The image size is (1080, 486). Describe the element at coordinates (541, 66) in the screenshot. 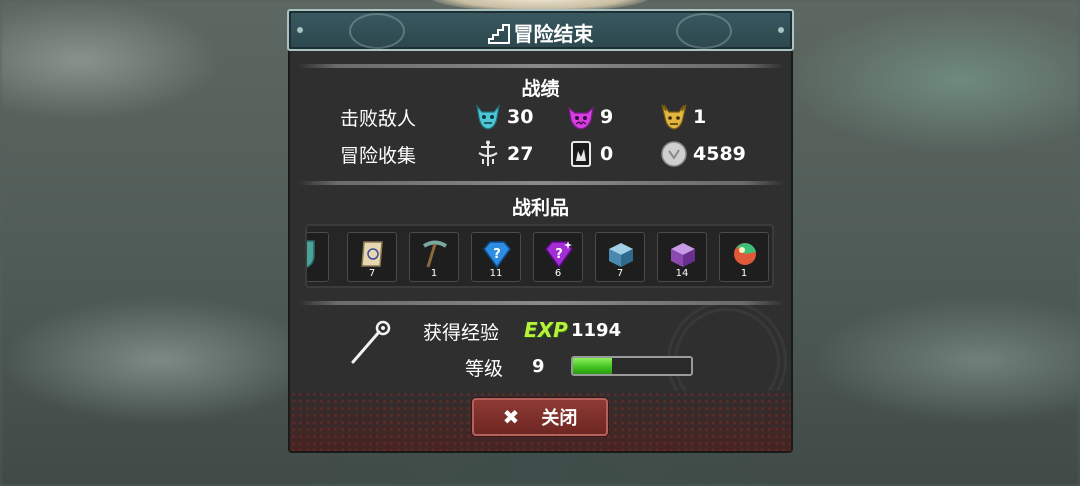

I see `divider-top` at that location.